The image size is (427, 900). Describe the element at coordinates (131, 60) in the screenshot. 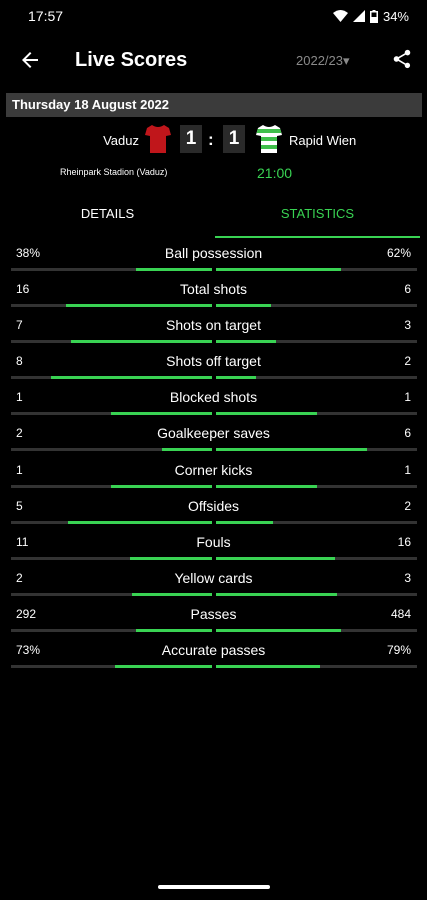

I see `page-title: Live Scores` at that location.